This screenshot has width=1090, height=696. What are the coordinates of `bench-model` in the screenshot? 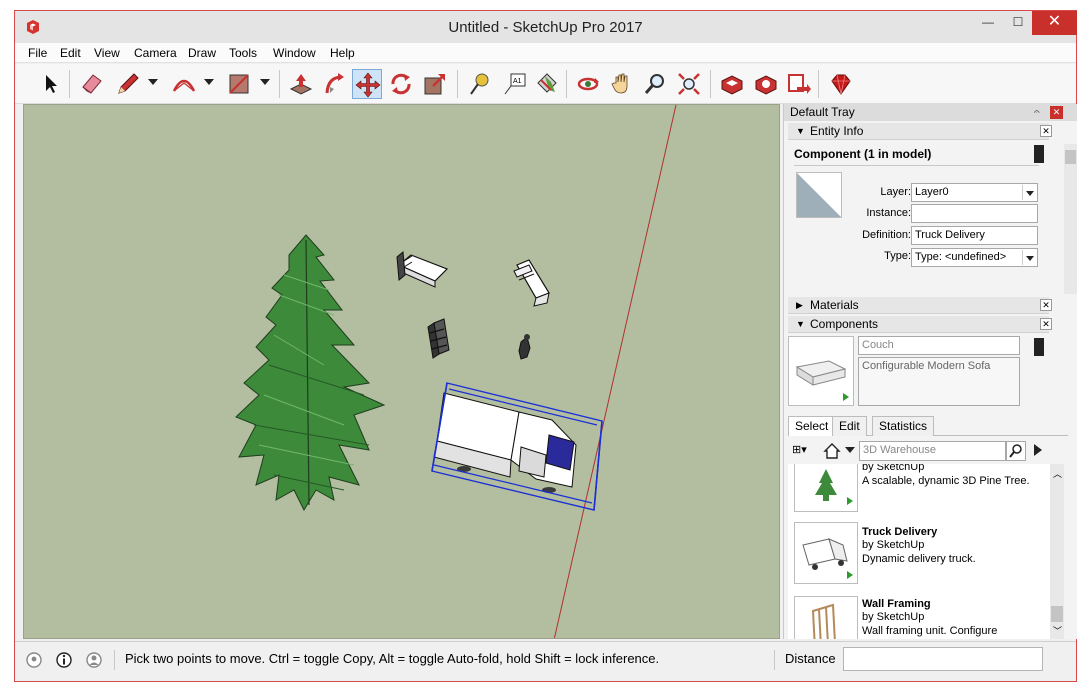 It's located at (438, 338).